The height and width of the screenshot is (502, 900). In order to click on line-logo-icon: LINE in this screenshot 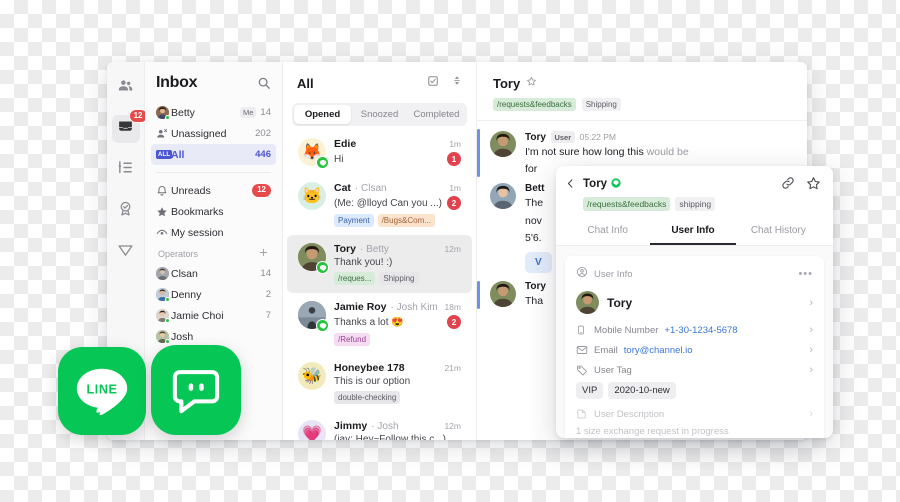, I will do `click(102, 392)`.